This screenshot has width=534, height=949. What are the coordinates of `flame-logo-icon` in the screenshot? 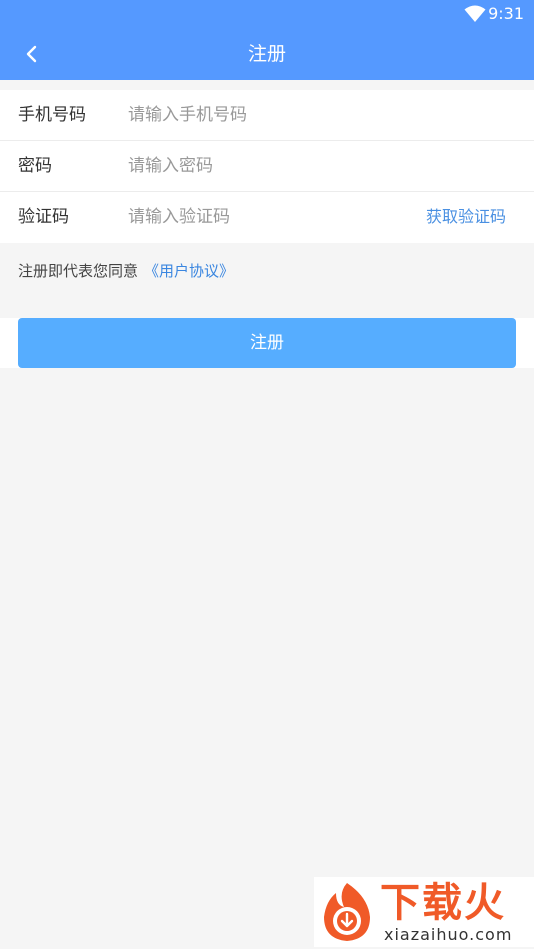 It's located at (347, 912).